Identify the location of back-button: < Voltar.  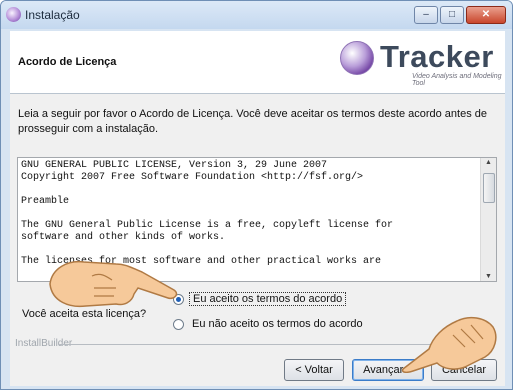
(314, 370).